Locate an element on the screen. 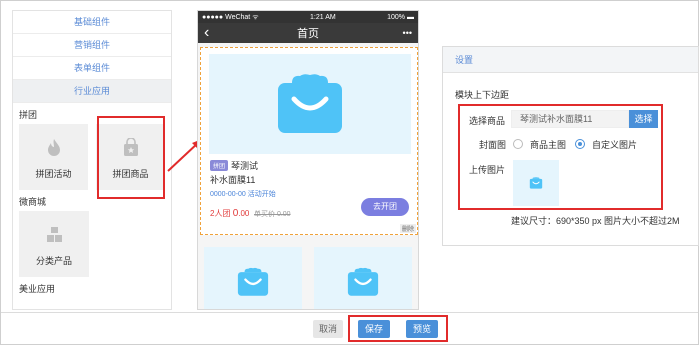 This screenshot has width=699, height=345. category-industry: 行业应用 is located at coordinates (92, 91).